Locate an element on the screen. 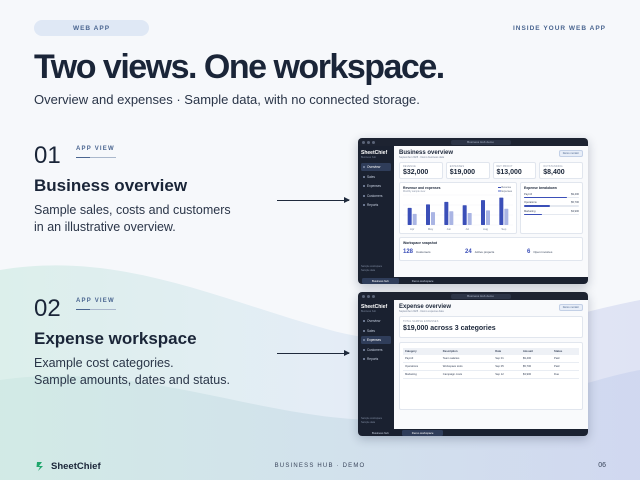 The height and width of the screenshot is (480, 640). snapshot-label: Active projects is located at coordinates (484, 251).